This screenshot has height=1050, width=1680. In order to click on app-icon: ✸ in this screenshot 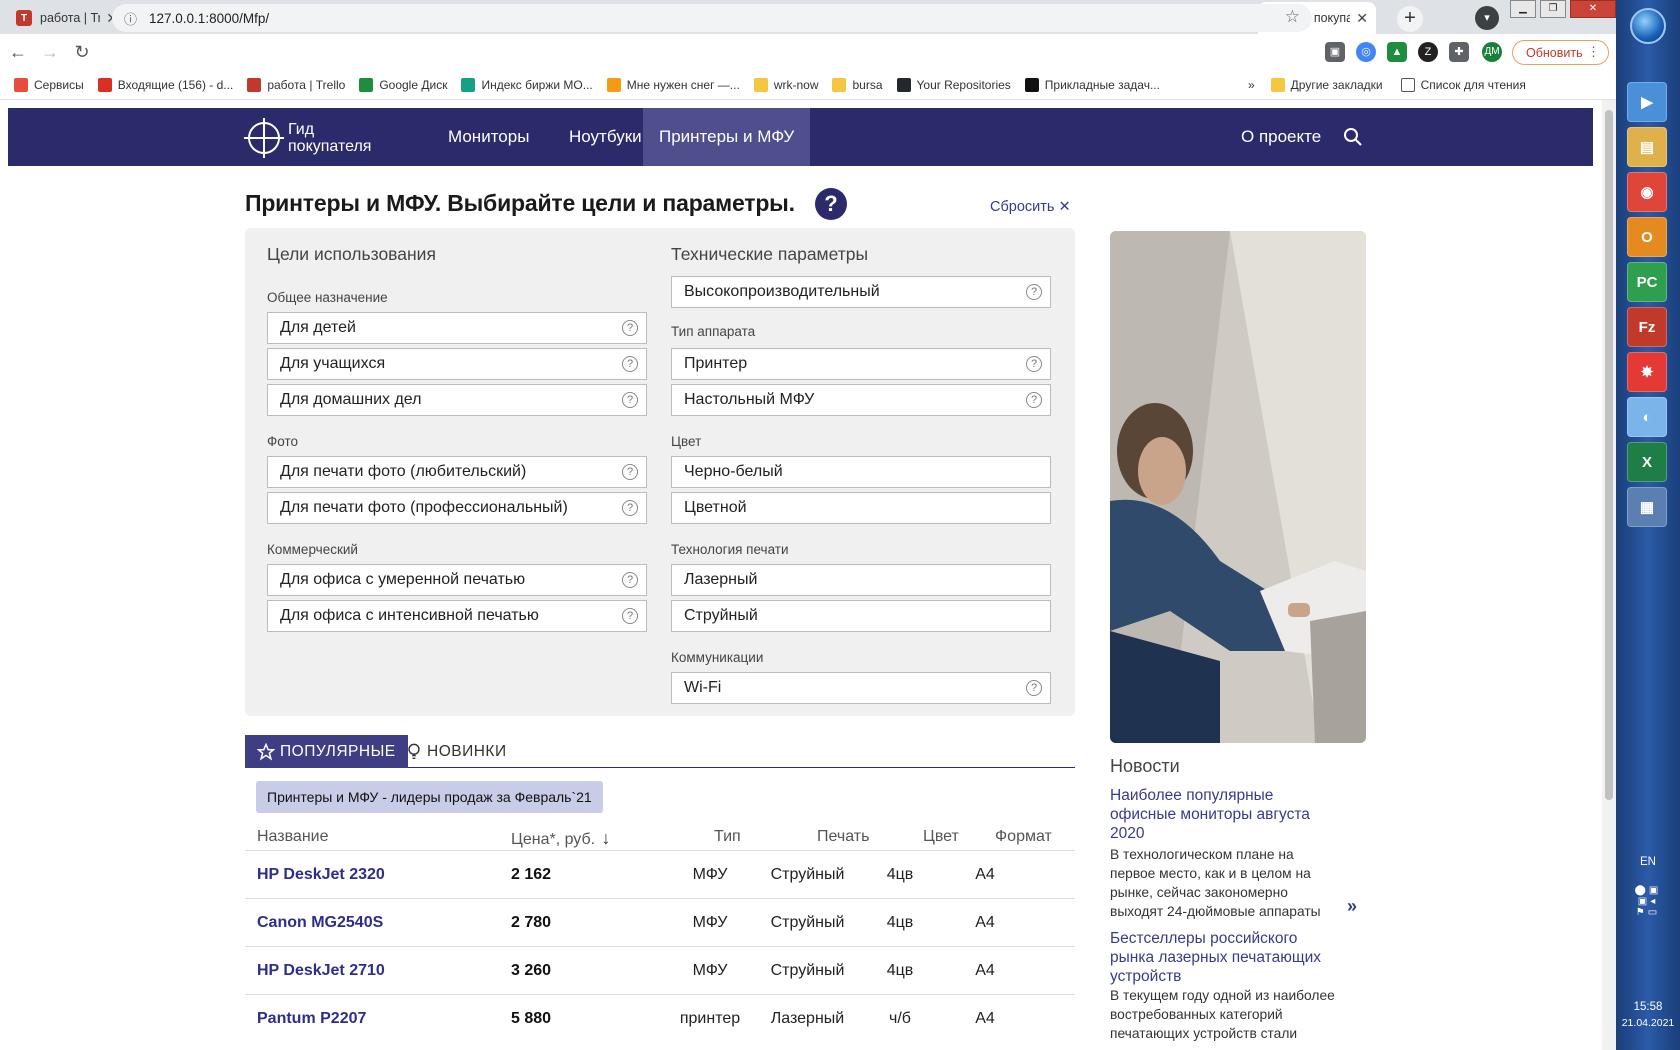, I will do `click(1647, 372)`.